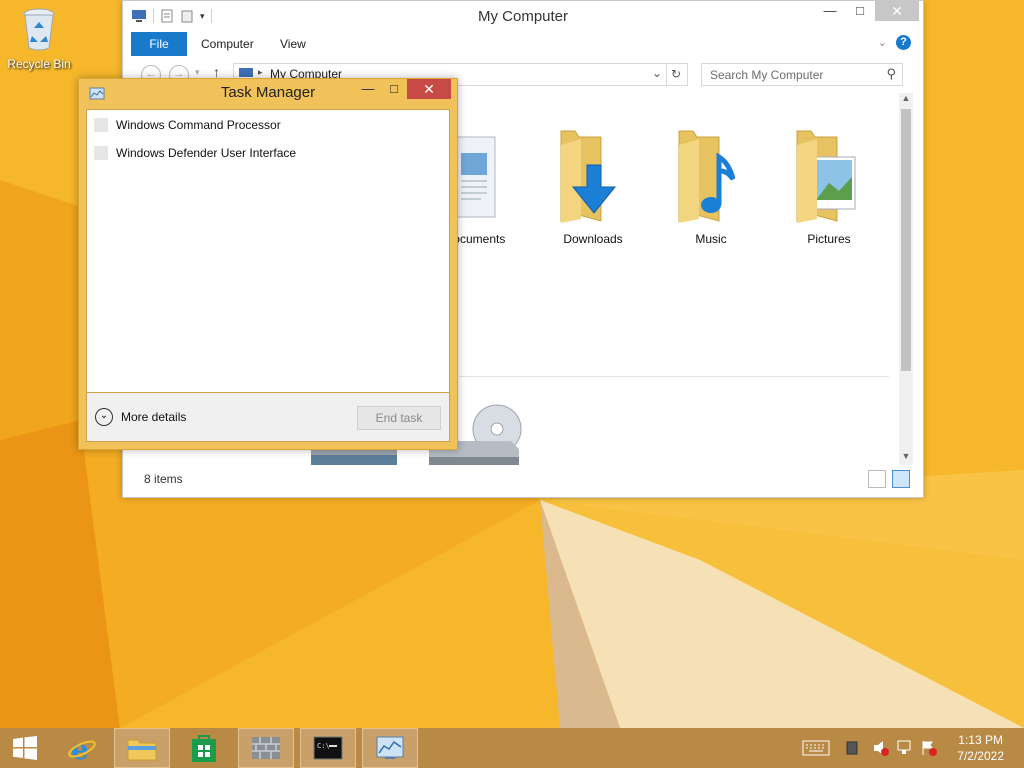  What do you see at coordinates (101, 125) in the screenshot?
I see `cmd-app-icon` at bounding box center [101, 125].